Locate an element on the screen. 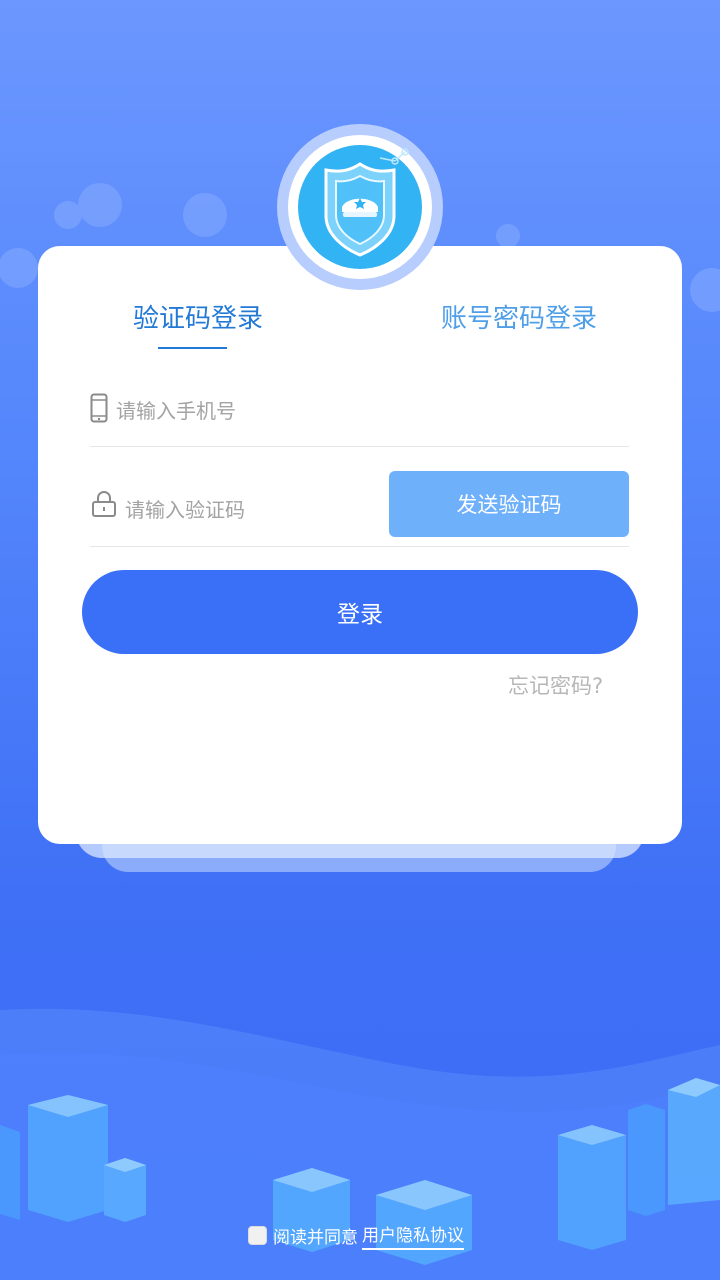 Image resolution: width=720 pixels, height=1280 pixels. phone-input is located at coordinates (366, 411).